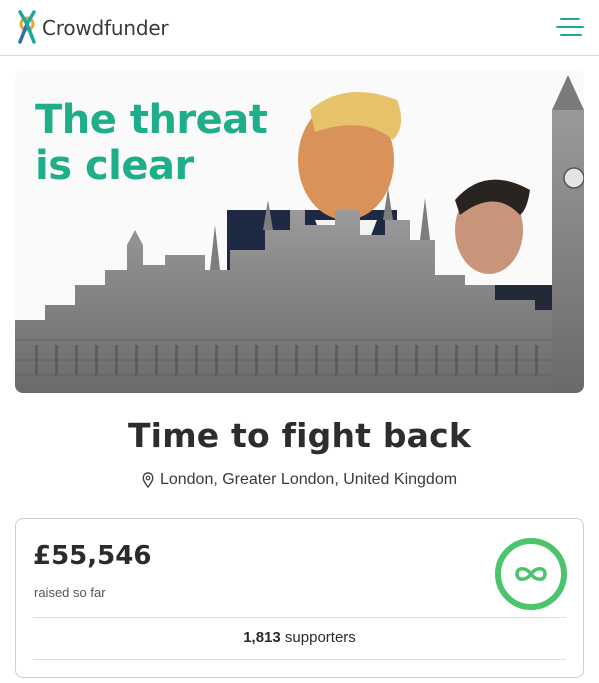  What do you see at coordinates (308, 479) in the screenshot?
I see `location-text: London, Greater London, United Kingdom` at bounding box center [308, 479].